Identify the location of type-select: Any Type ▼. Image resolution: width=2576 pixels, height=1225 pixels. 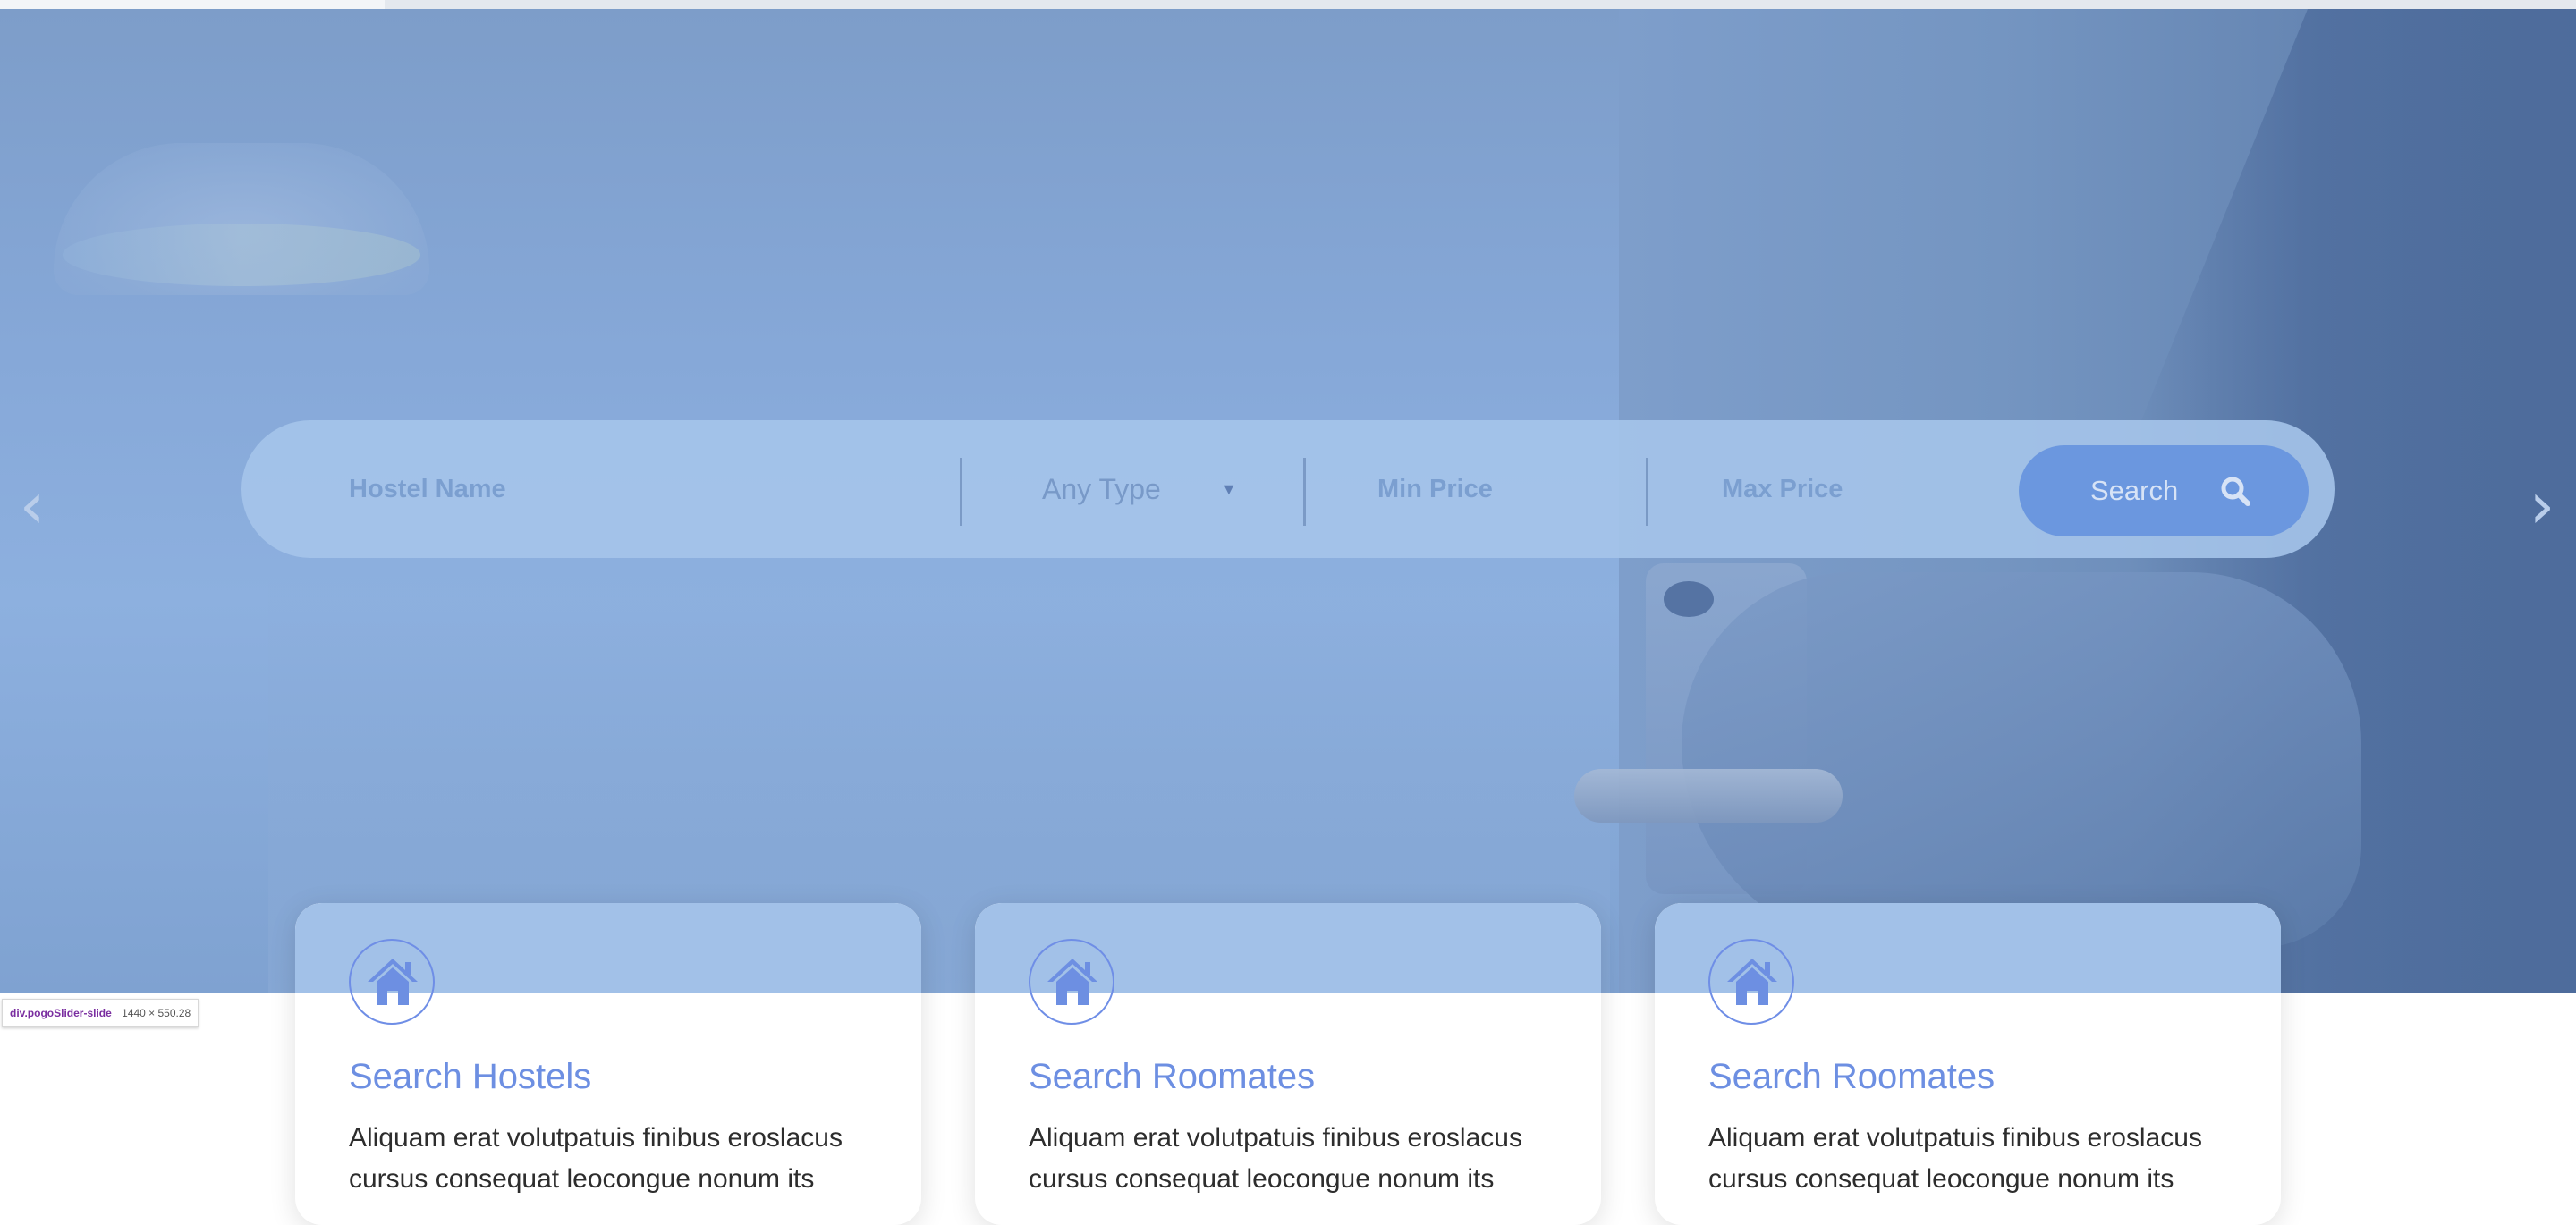
(1163, 489).